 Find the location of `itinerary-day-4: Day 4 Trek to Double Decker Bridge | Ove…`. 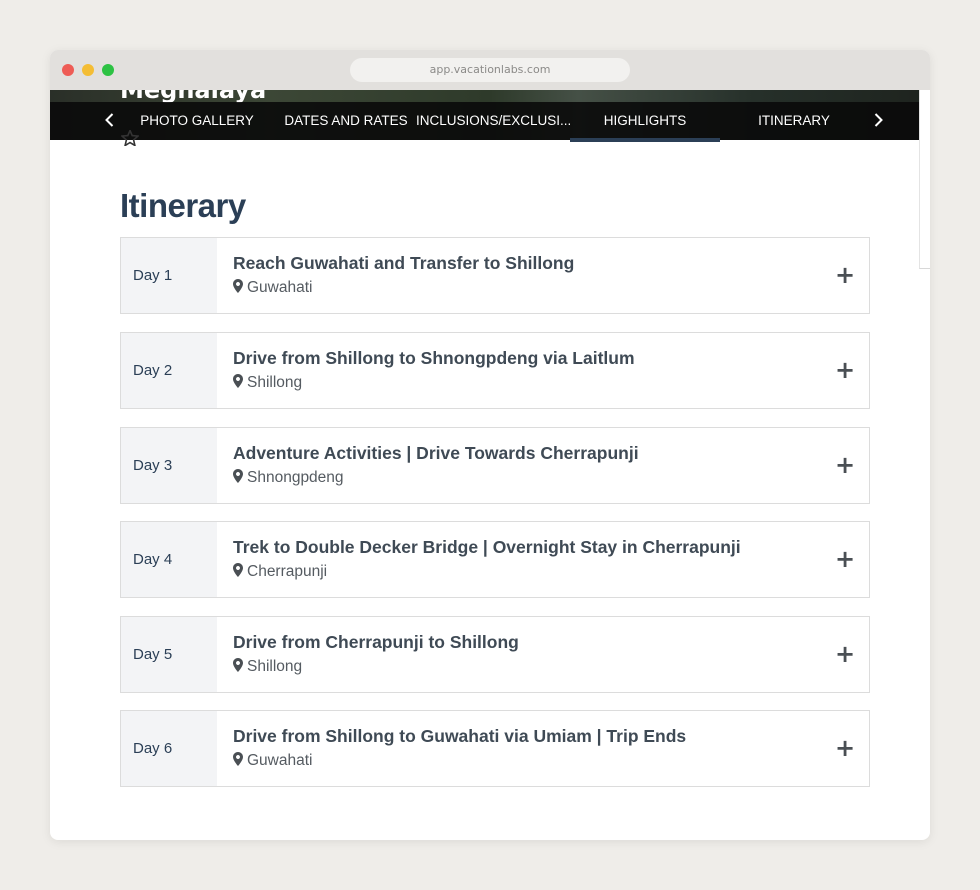

itinerary-day-4: Day 4 Trek to Double Decker Bridge | Ove… is located at coordinates (495, 559).